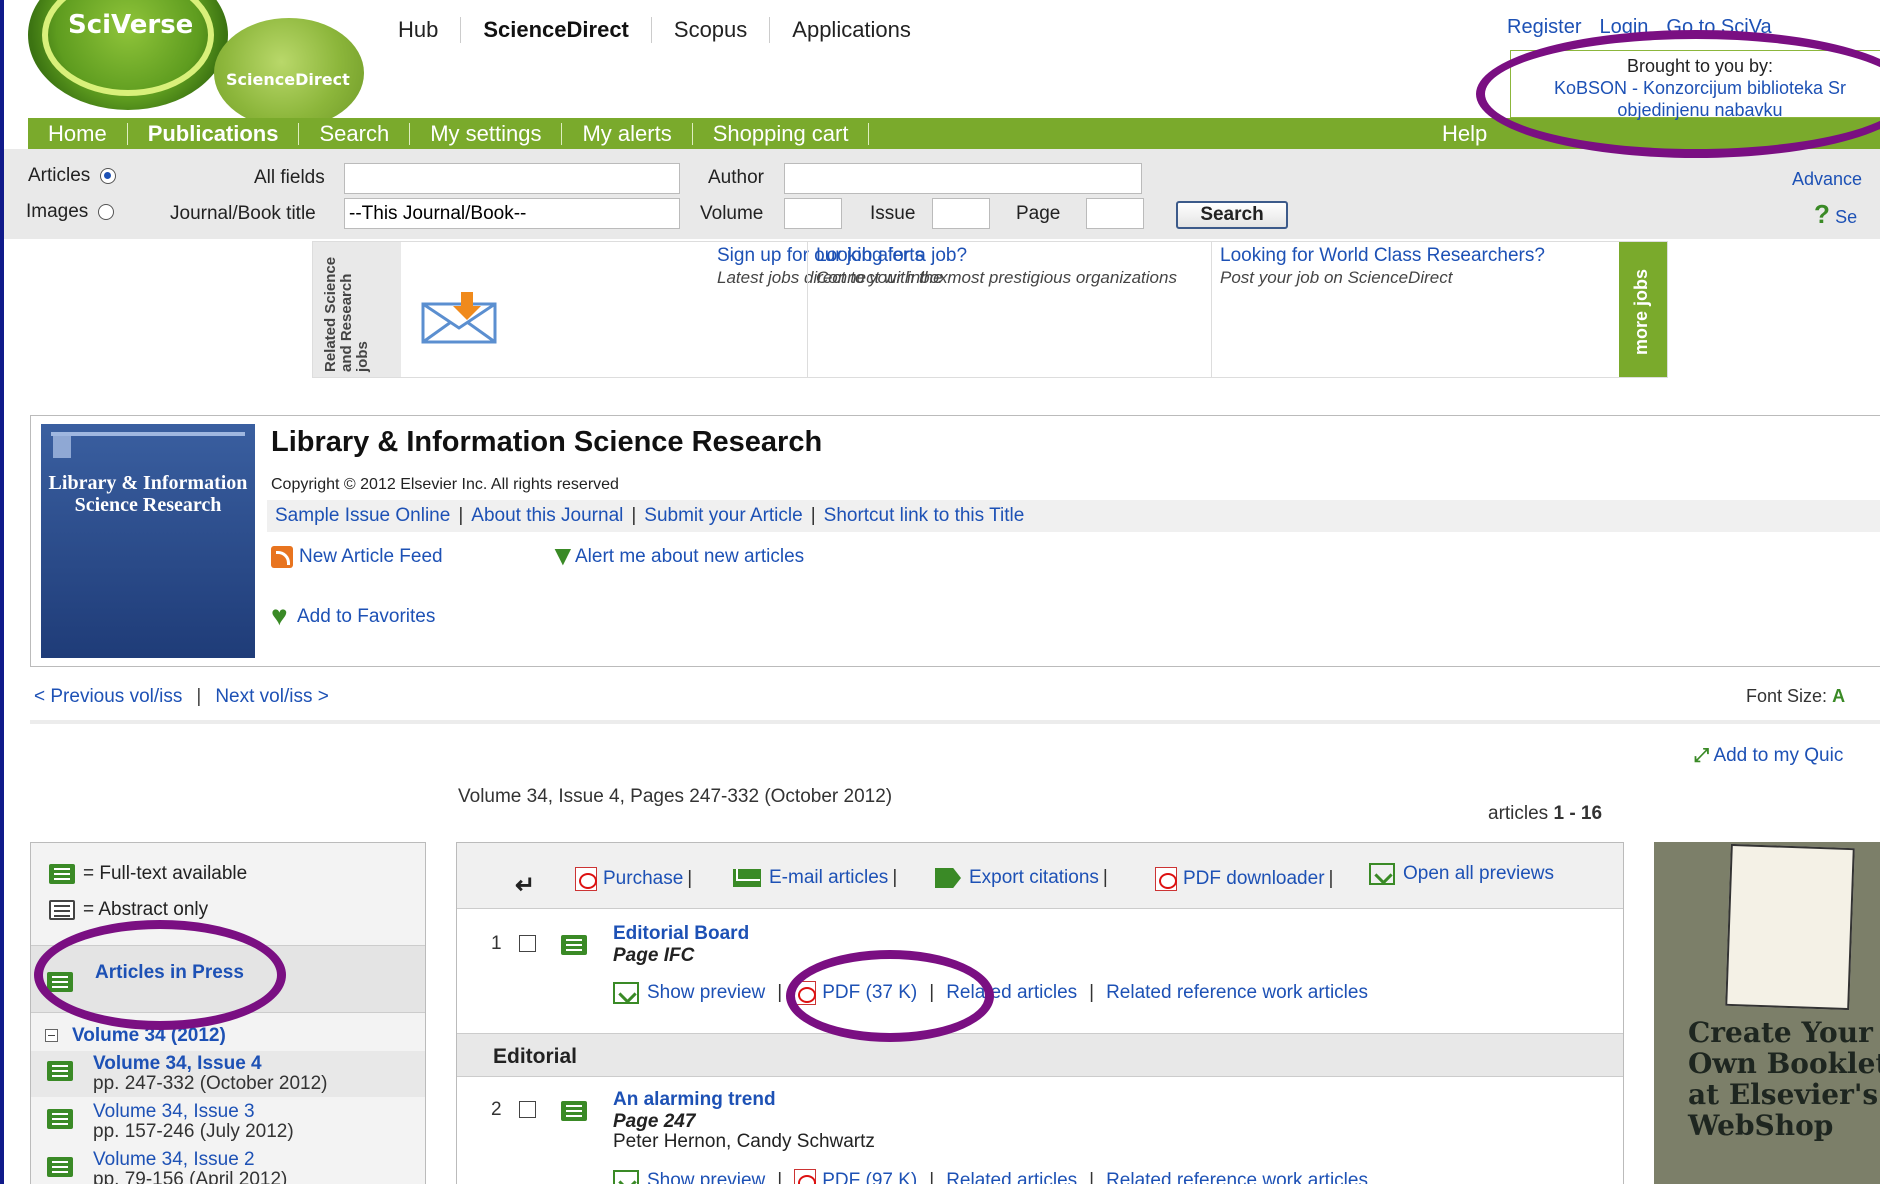  What do you see at coordinates (1718, 27) in the screenshot?
I see `goto-sciverse-link: Go to SciVa` at bounding box center [1718, 27].